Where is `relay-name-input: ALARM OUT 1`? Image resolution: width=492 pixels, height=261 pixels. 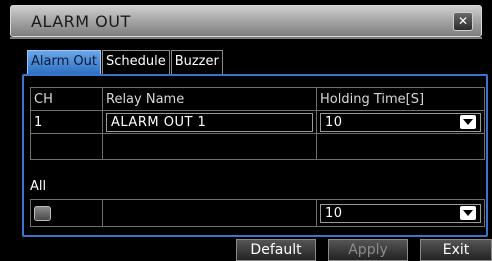
relay-name-input: ALARM OUT 1 is located at coordinates (209, 122).